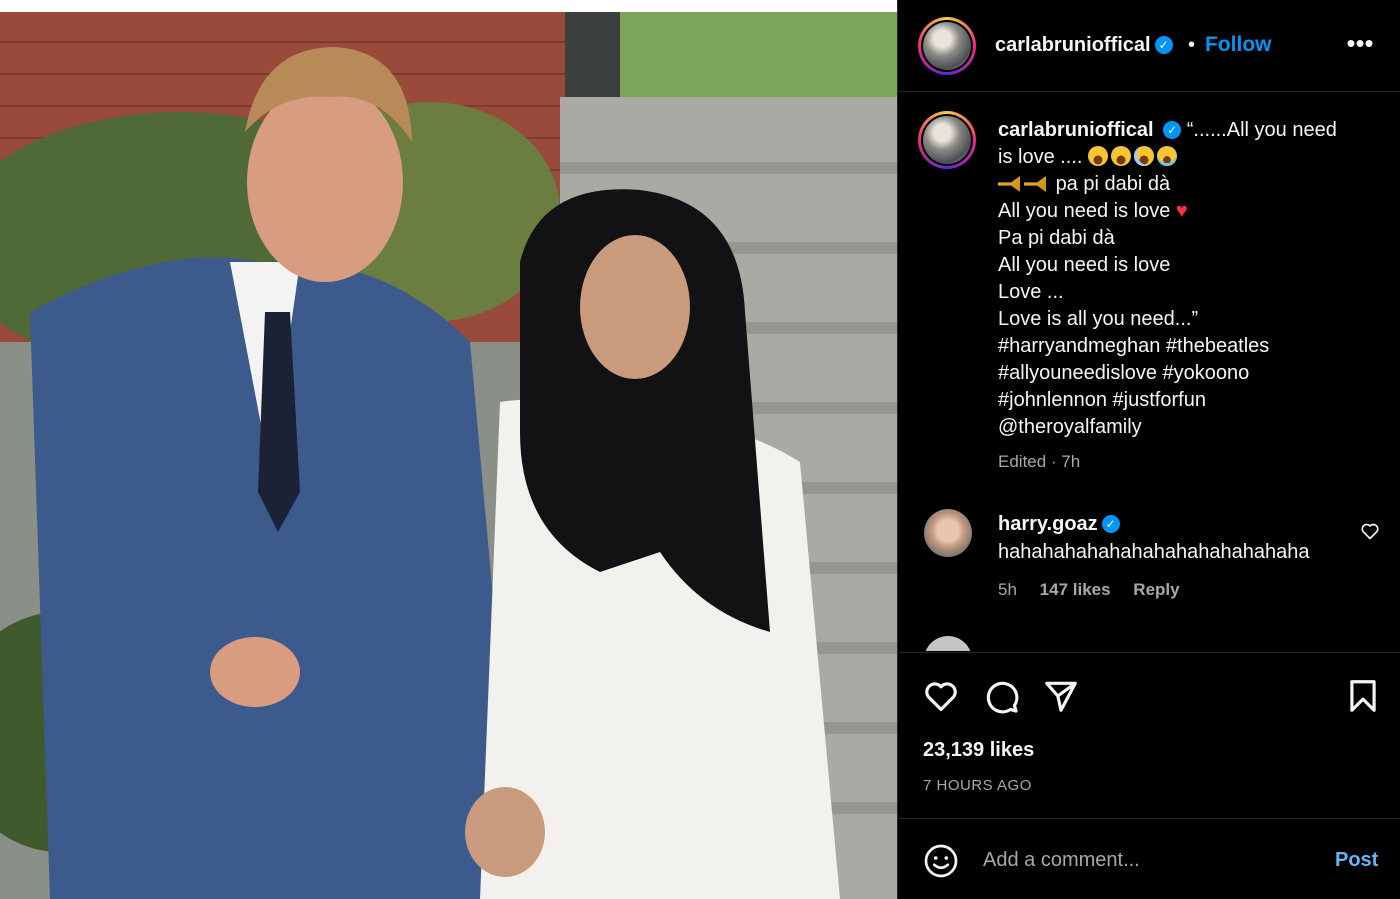 The image size is (1400, 899). Describe the element at coordinates (1156, 589) in the screenshot. I see `comment-reply-button: Reply` at that location.